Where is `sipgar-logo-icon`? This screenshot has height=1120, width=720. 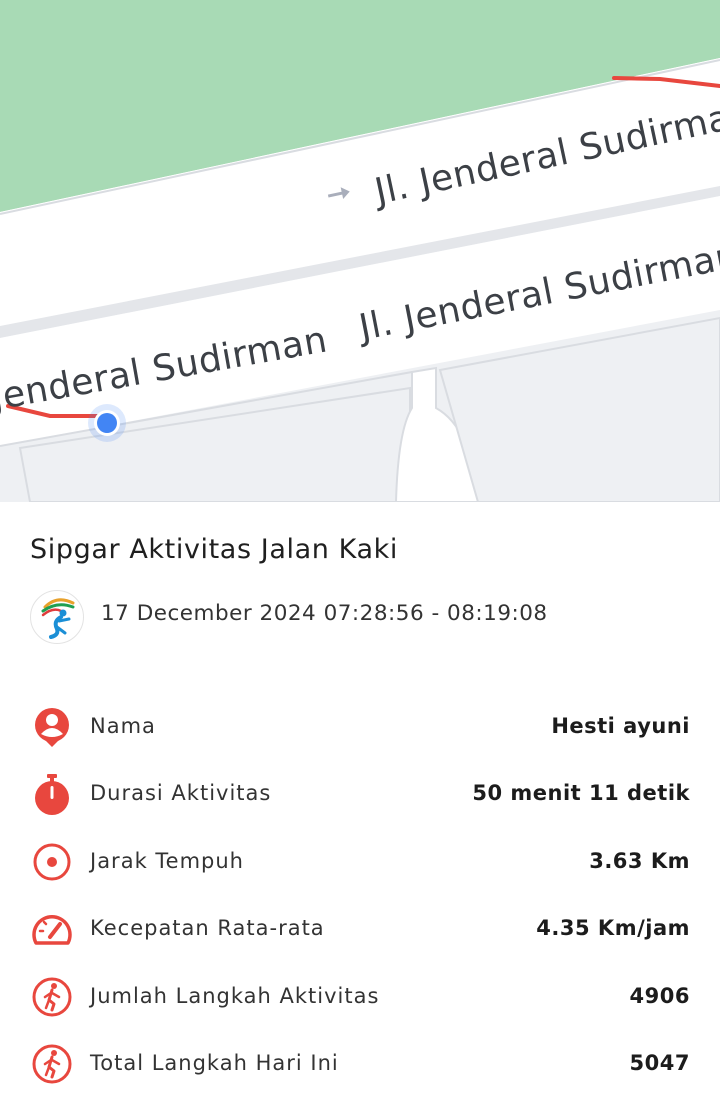
sipgar-logo-icon is located at coordinates (57, 617).